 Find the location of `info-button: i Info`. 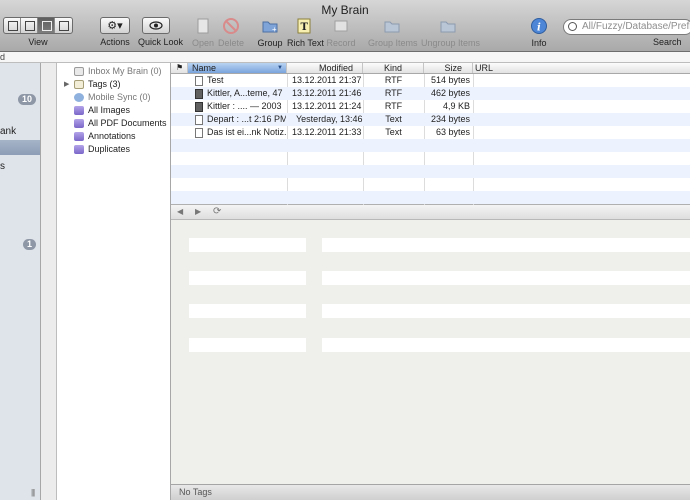

info-button: i Info is located at coordinates (539, 32).